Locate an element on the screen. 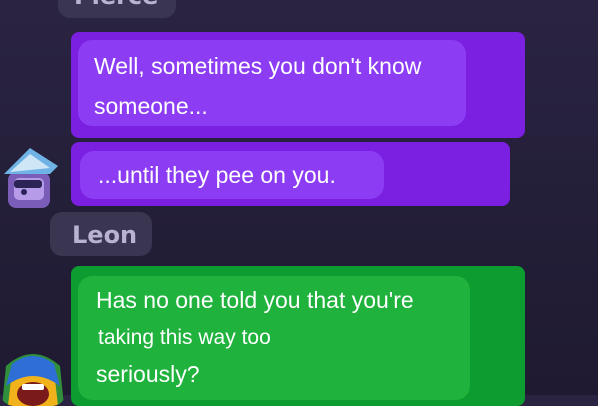  sender-name-tag-pierce: Pierce is located at coordinates (117, 9).